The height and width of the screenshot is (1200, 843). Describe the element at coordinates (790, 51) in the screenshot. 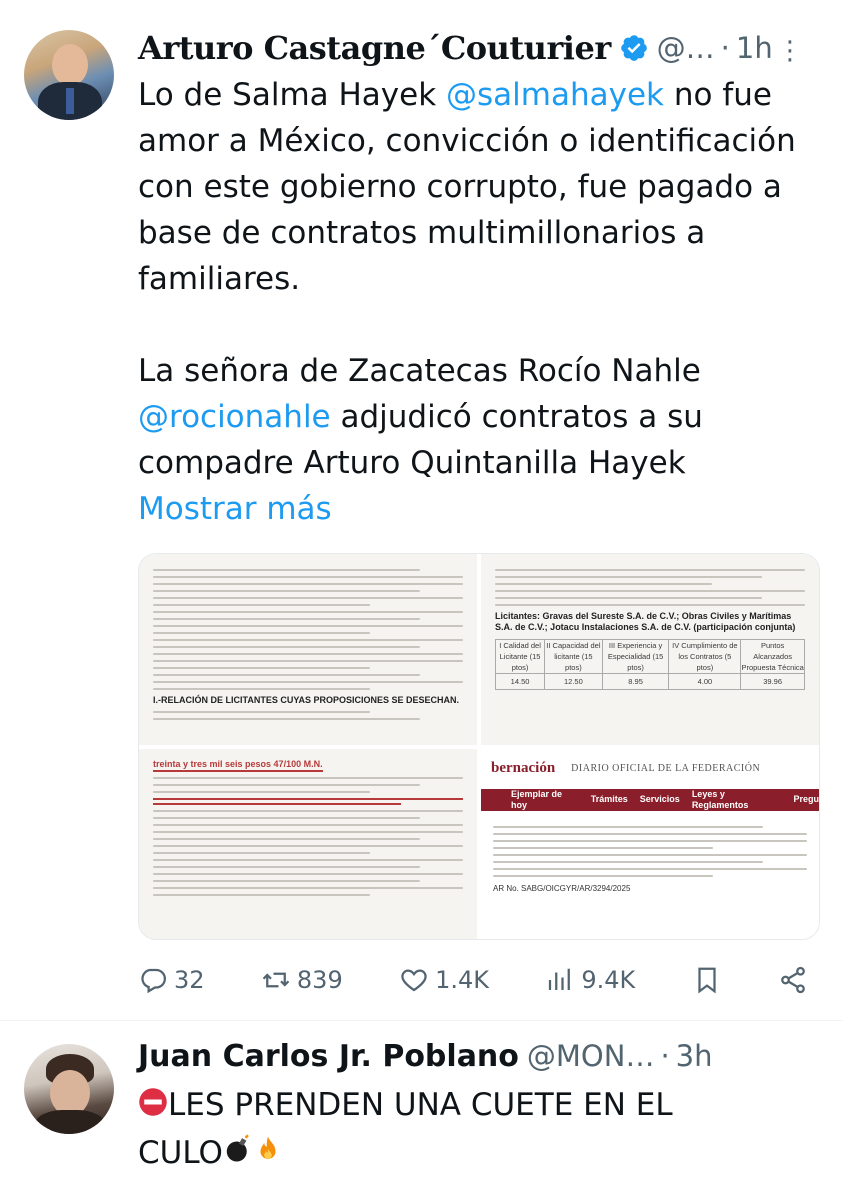

I see `more-options-icon: ⋮` at that location.